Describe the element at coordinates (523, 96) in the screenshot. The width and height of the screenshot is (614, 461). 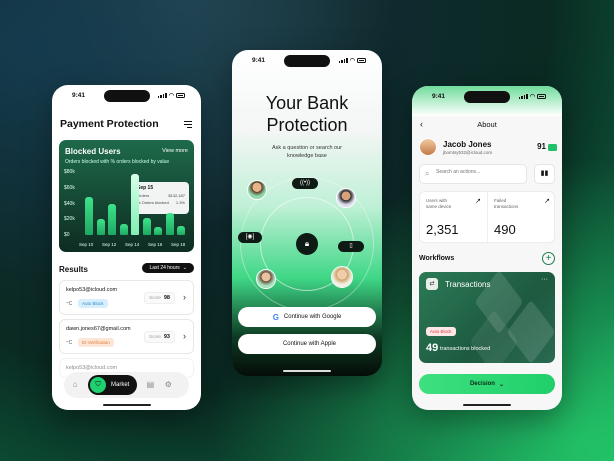
I see `signal-icon` at that location.